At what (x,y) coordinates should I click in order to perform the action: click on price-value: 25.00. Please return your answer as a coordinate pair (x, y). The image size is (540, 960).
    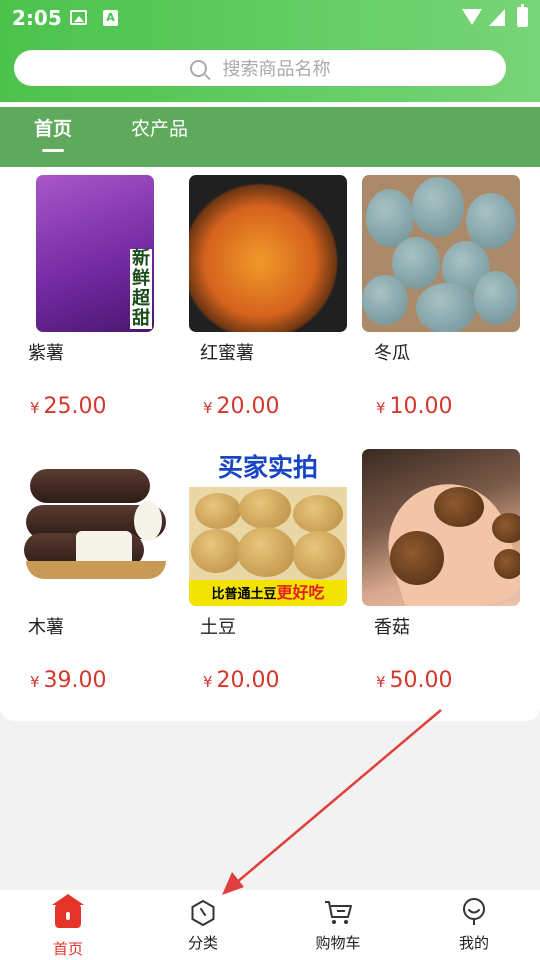
    Looking at the image, I should click on (75, 406).